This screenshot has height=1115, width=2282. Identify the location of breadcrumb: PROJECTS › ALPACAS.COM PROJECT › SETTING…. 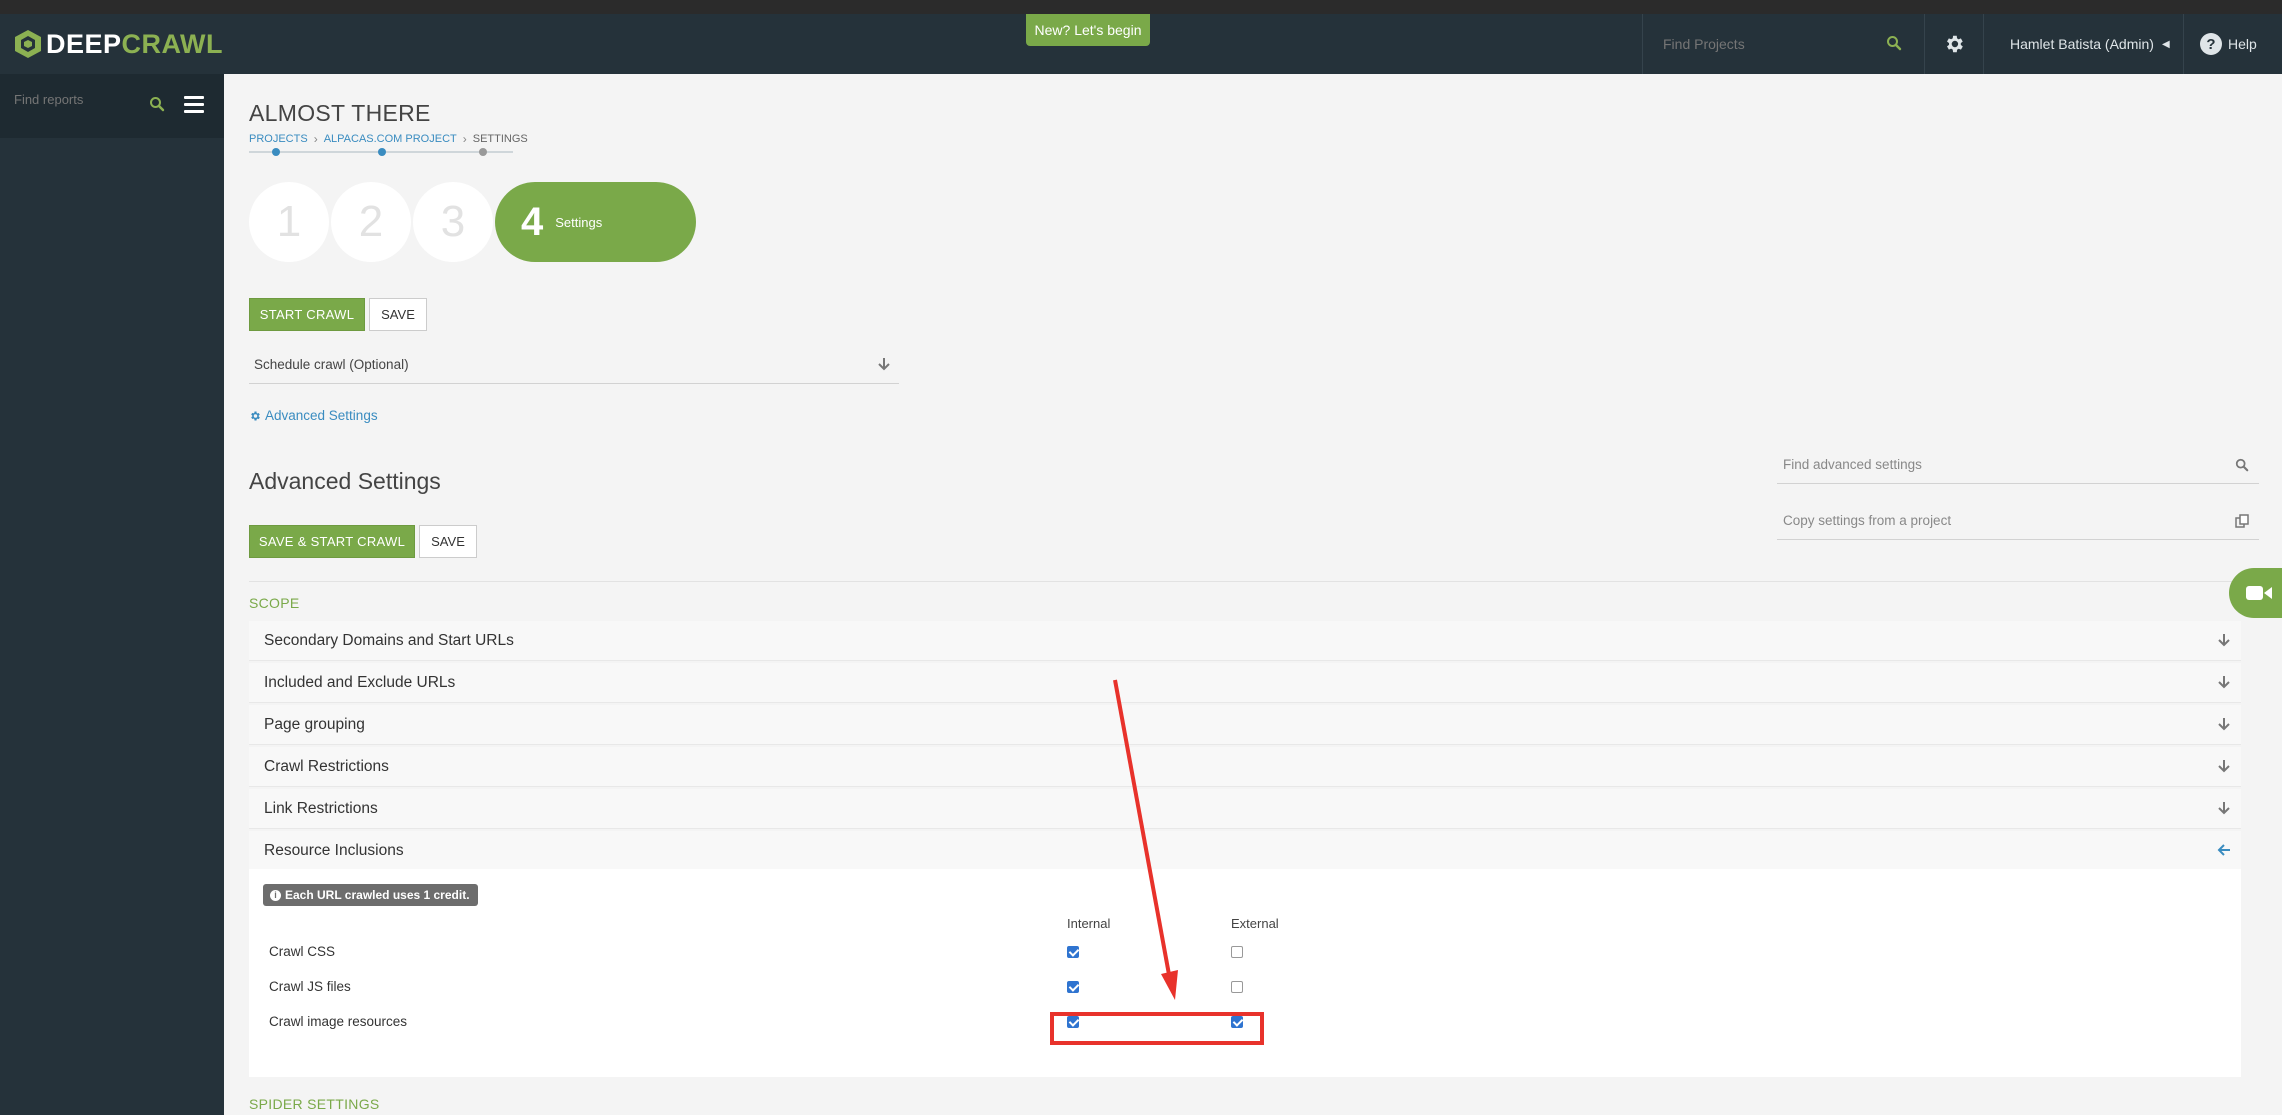
(388, 139).